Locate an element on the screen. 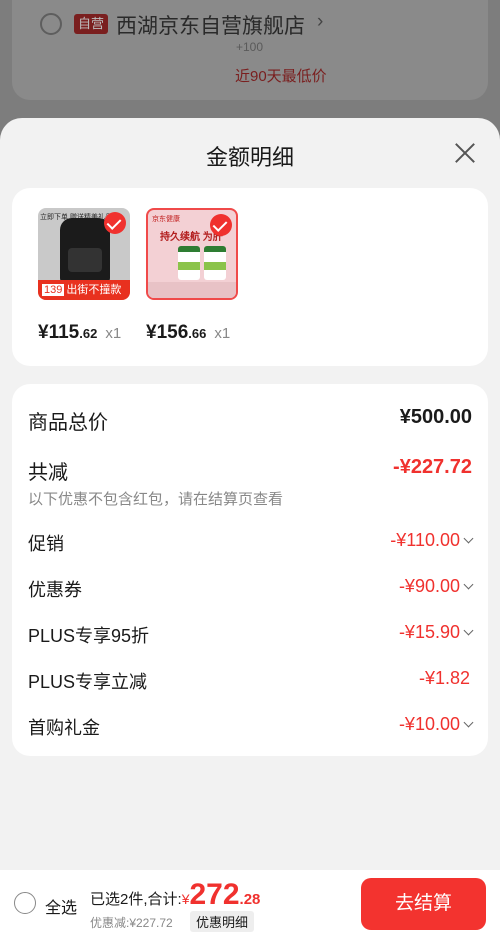  price-integer: ¥156 is located at coordinates (167, 332).